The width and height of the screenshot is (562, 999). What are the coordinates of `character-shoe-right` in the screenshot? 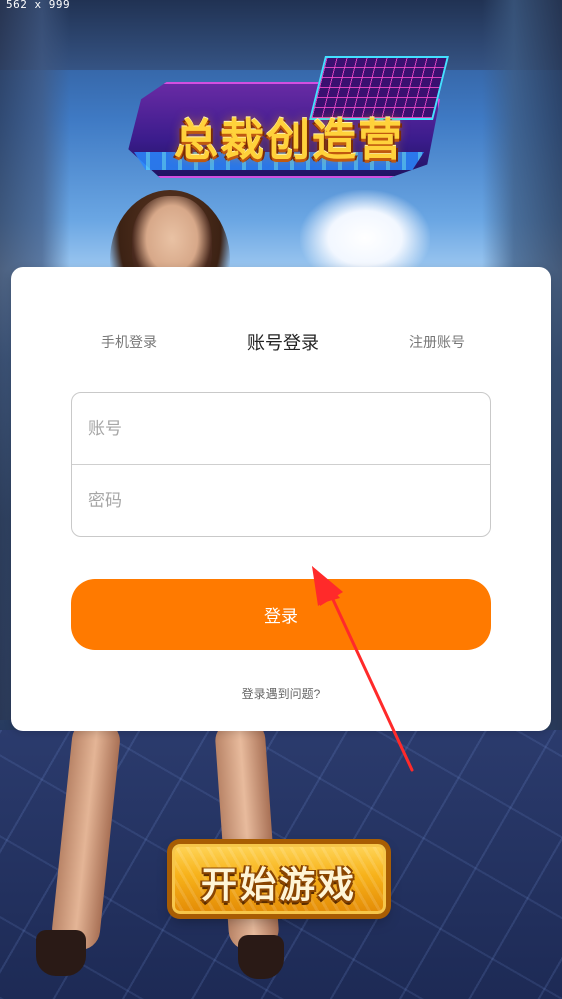 It's located at (261, 957).